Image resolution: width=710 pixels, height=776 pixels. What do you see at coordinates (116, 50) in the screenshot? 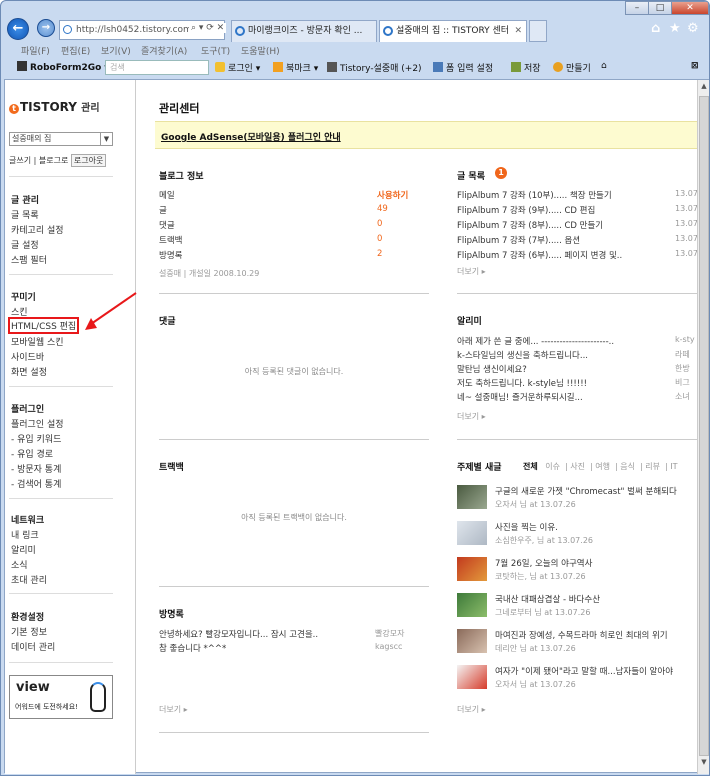
I see `menu-view: 보기(V)` at bounding box center [116, 50].